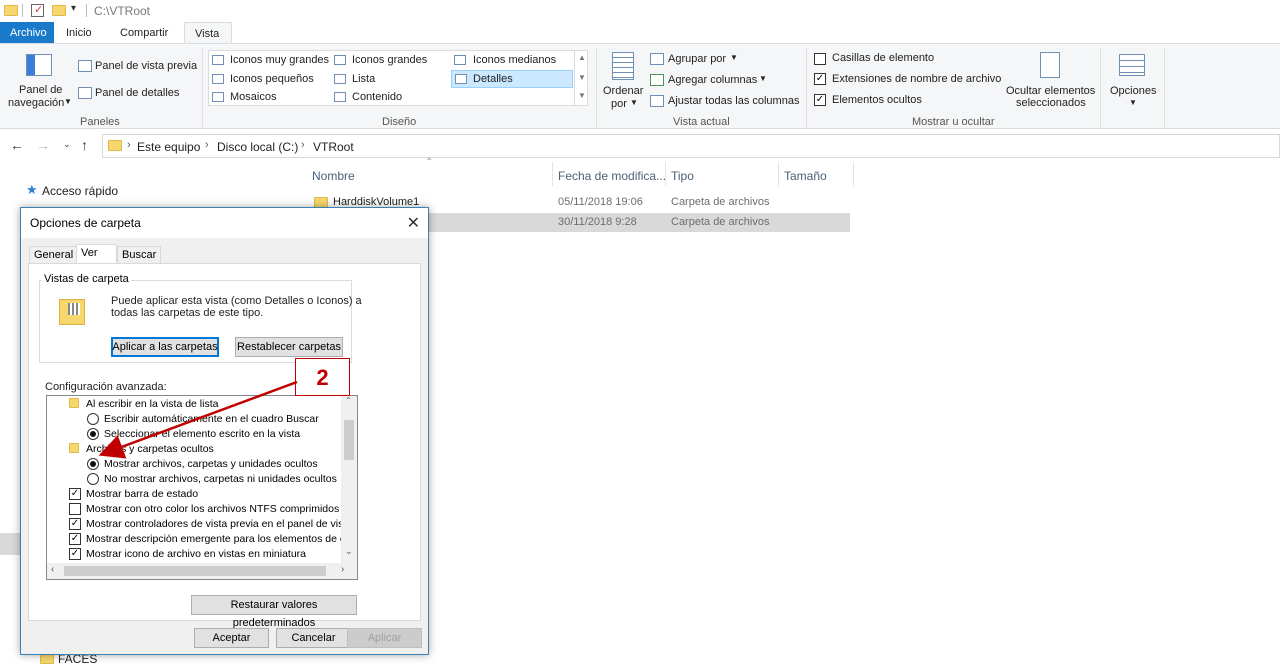 This screenshot has height=668, width=1280. What do you see at coordinates (274, 612) in the screenshot?
I see `restore-defaults-button: Restaurar valores predeterminados` at bounding box center [274, 612].